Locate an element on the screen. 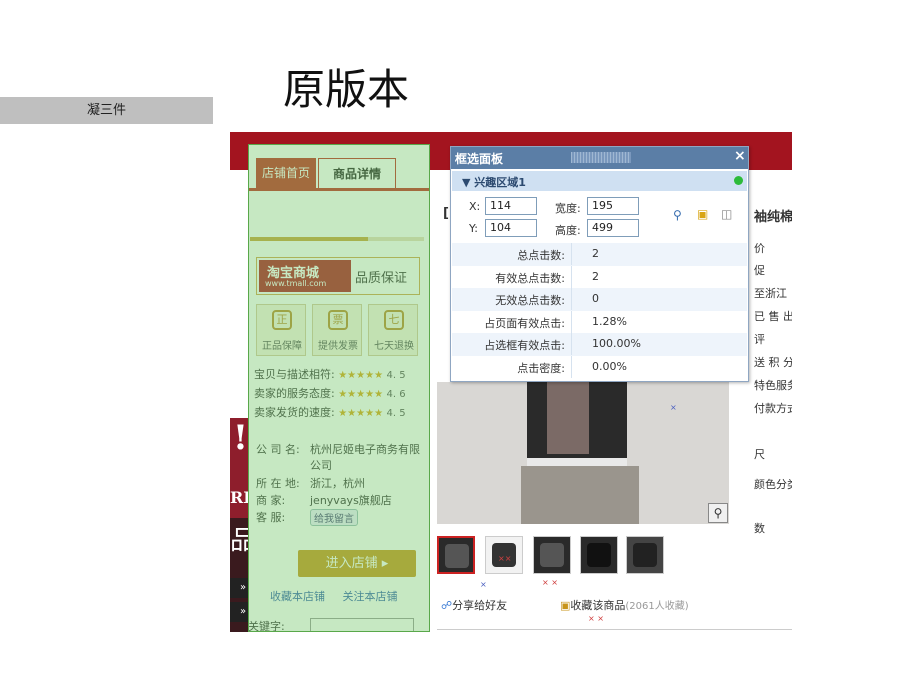  stat-value: 100.00% is located at coordinates (616, 343).